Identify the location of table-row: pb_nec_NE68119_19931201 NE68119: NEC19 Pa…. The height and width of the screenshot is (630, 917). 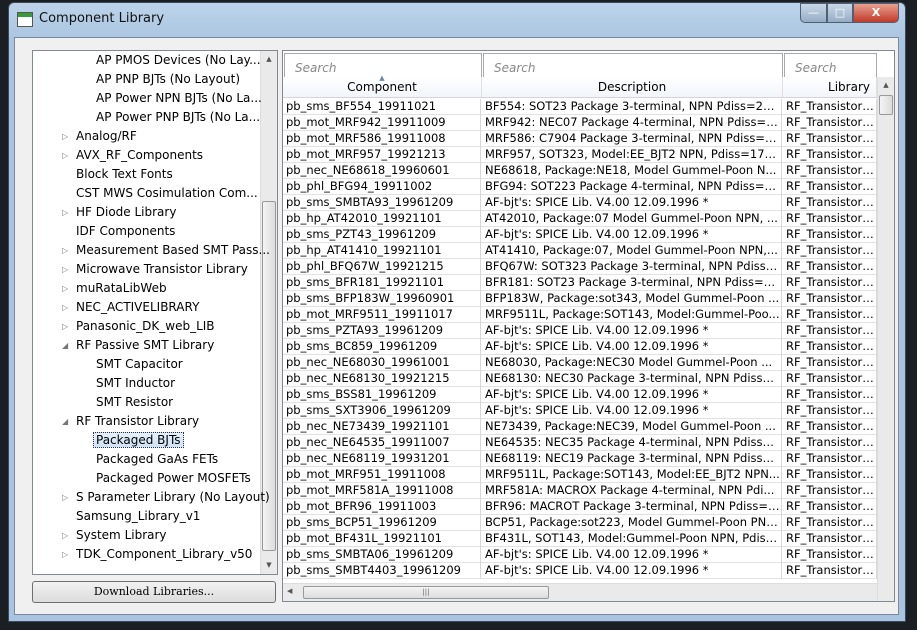
(580, 459).